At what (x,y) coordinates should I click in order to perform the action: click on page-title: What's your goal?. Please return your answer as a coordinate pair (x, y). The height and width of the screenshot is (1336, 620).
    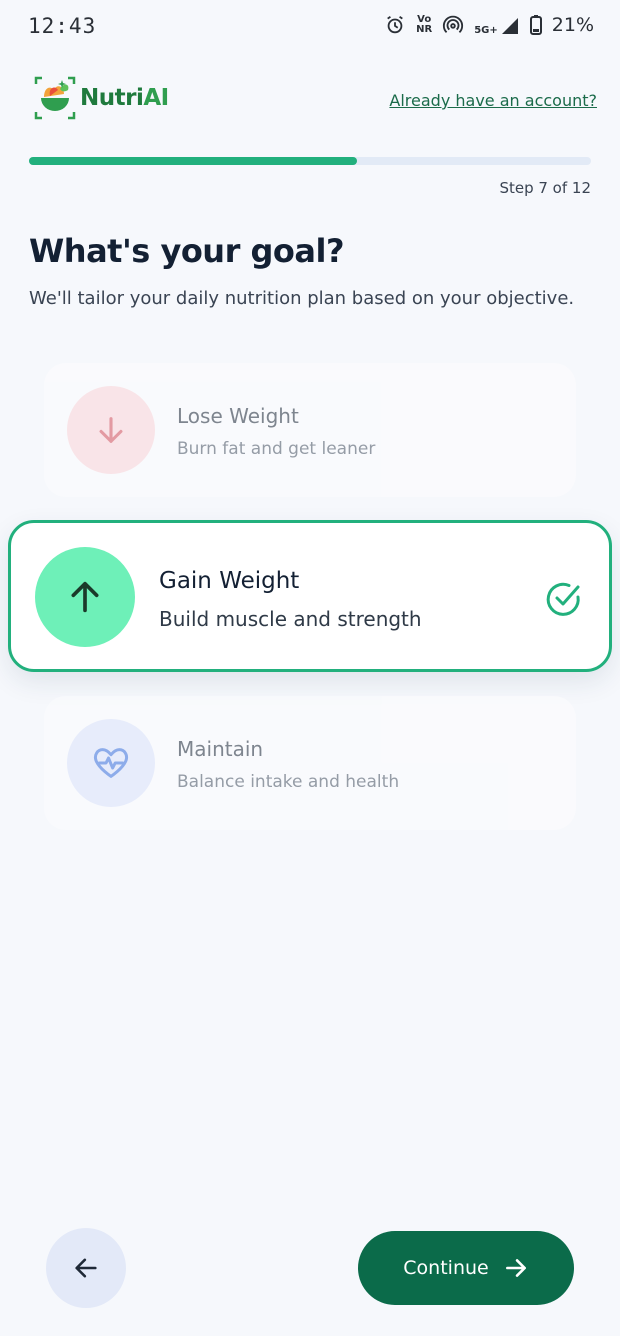
    Looking at the image, I should click on (187, 251).